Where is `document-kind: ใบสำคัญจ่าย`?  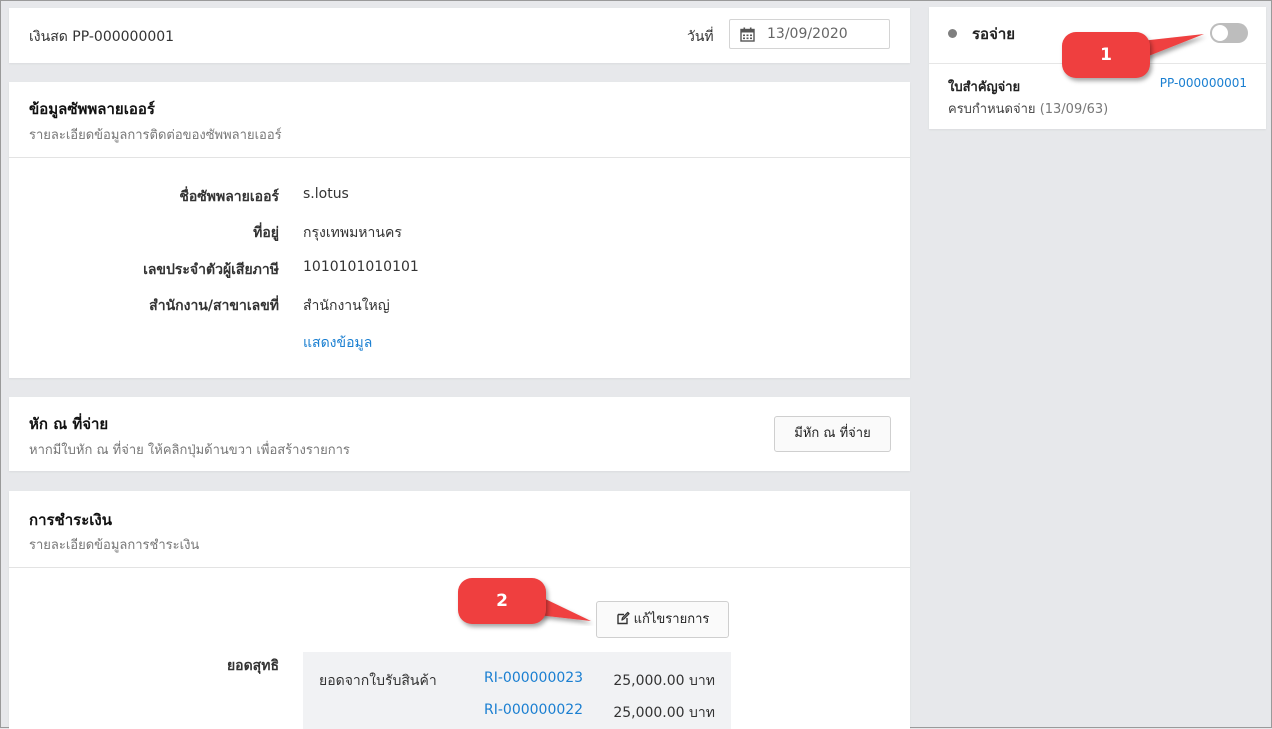 document-kind: ใบสำคัญจ่าย is located at coordinates (984, 87).